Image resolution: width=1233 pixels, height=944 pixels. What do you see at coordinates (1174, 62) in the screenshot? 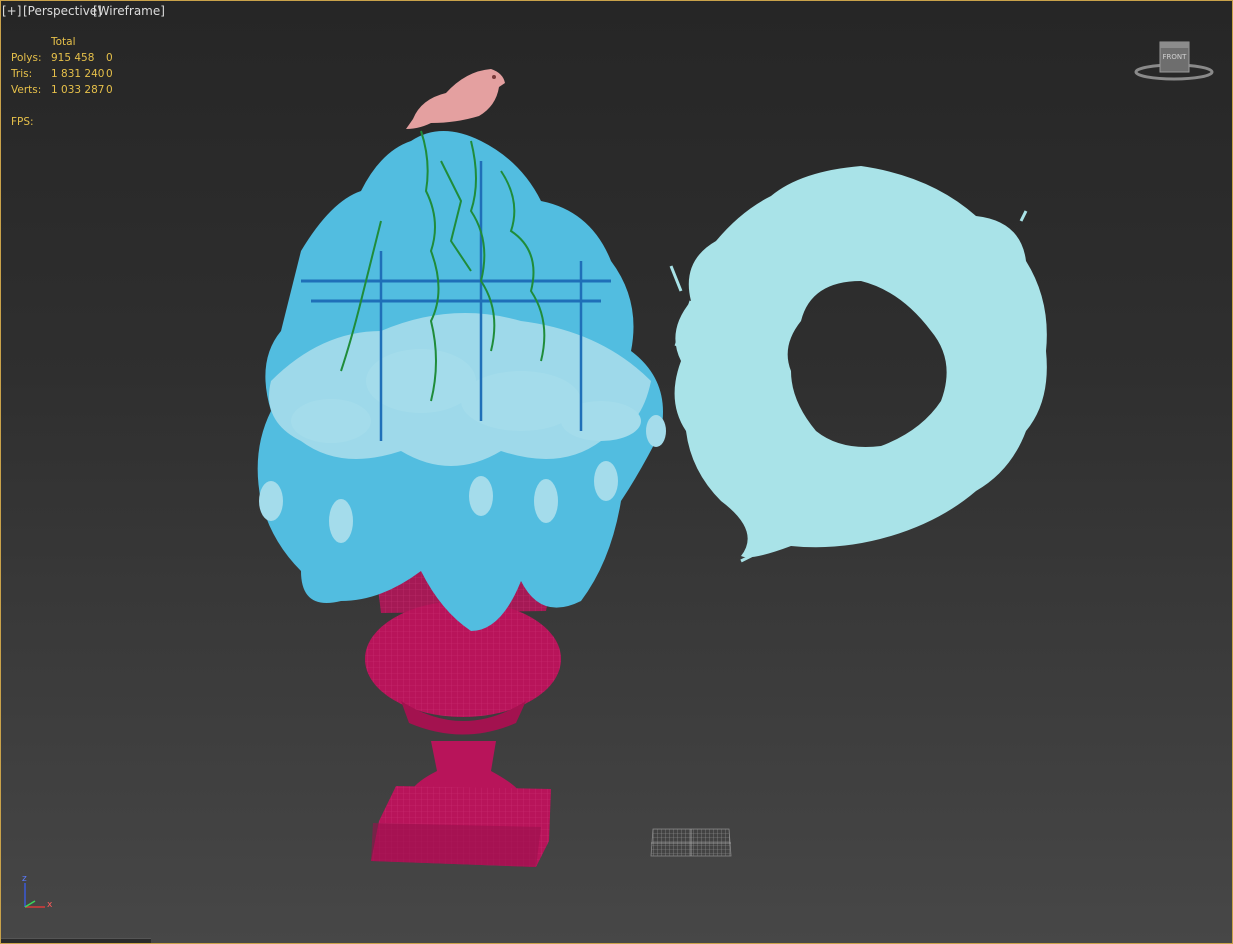
I see `viewcube: FRONT` at bounding box center [1174, 62].